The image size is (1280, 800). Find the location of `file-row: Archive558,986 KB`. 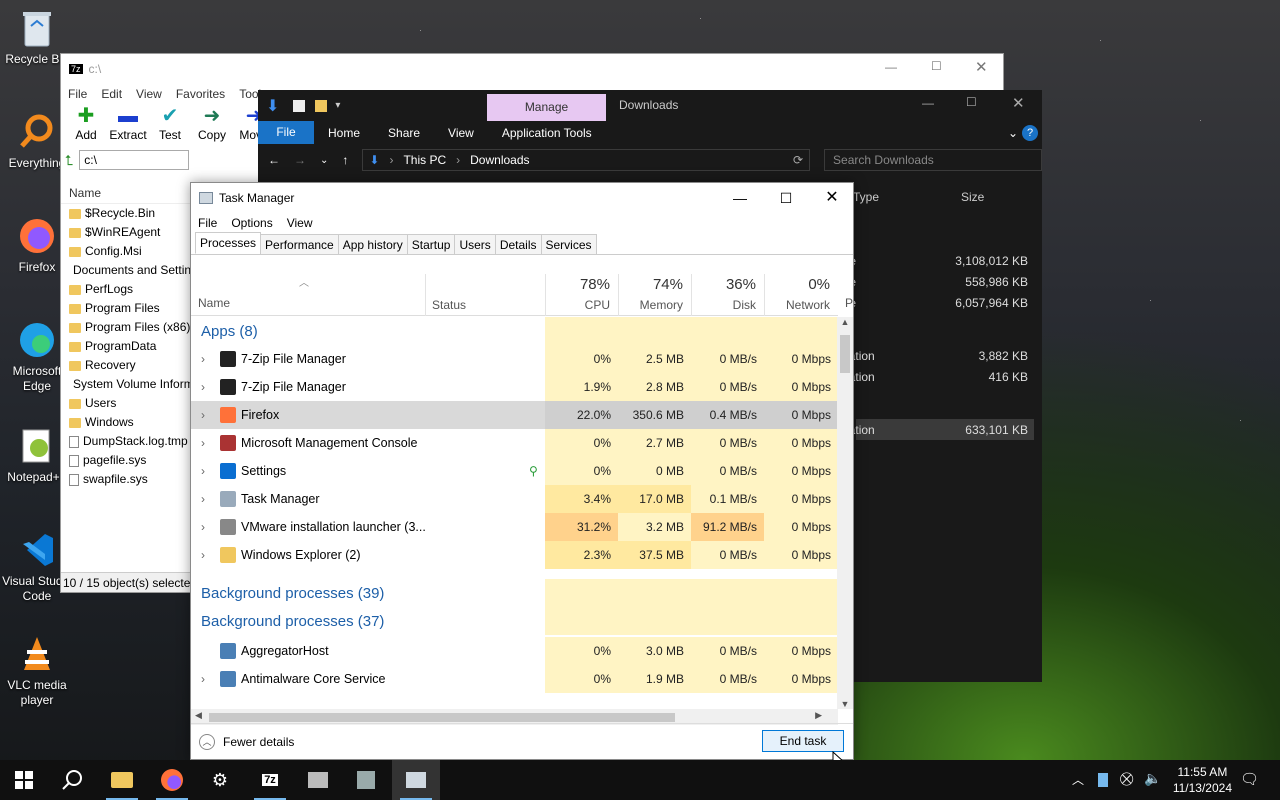

file-row: Archive558,986 KB is located at coordinates (925, 281).